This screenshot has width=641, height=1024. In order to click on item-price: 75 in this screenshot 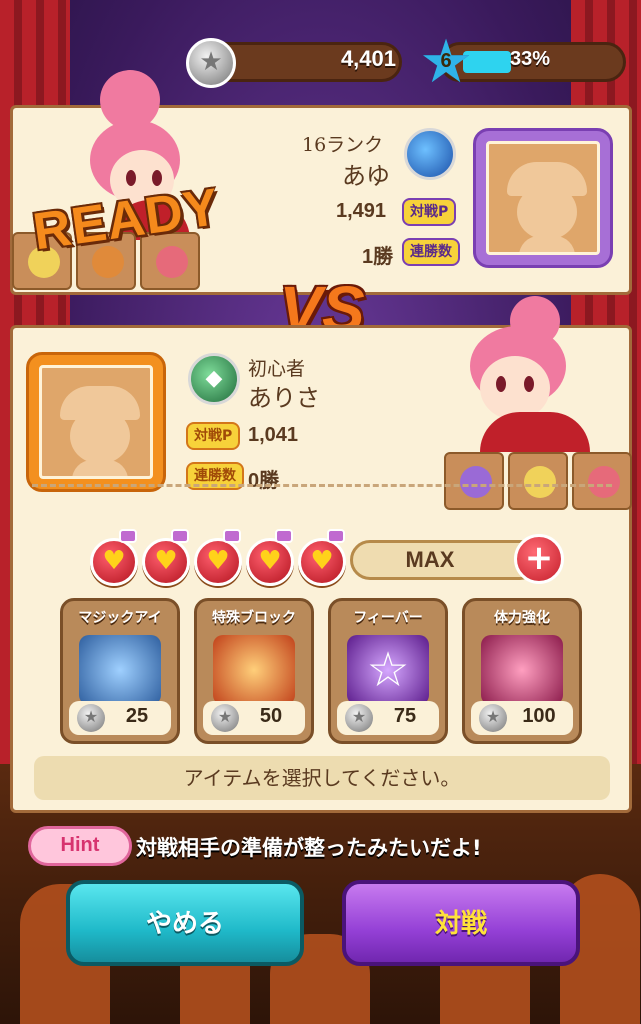, I will do `click(405, 716)`.